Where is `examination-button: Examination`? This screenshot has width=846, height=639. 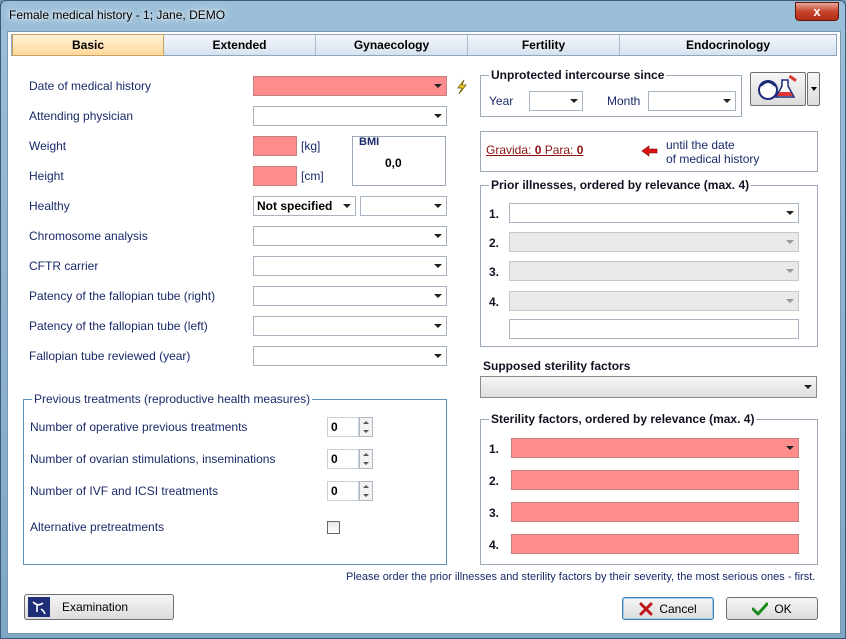 examination-button: Examination is located at coordinates (99, 607).